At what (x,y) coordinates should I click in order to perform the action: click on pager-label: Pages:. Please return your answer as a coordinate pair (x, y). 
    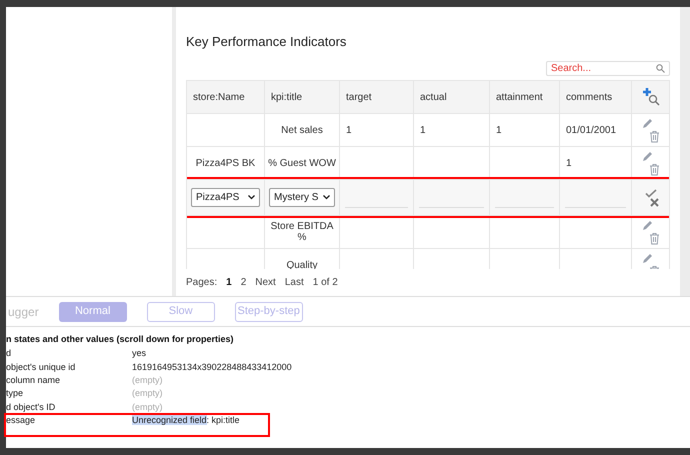
    Looking at the image, I should click on (202, 283).